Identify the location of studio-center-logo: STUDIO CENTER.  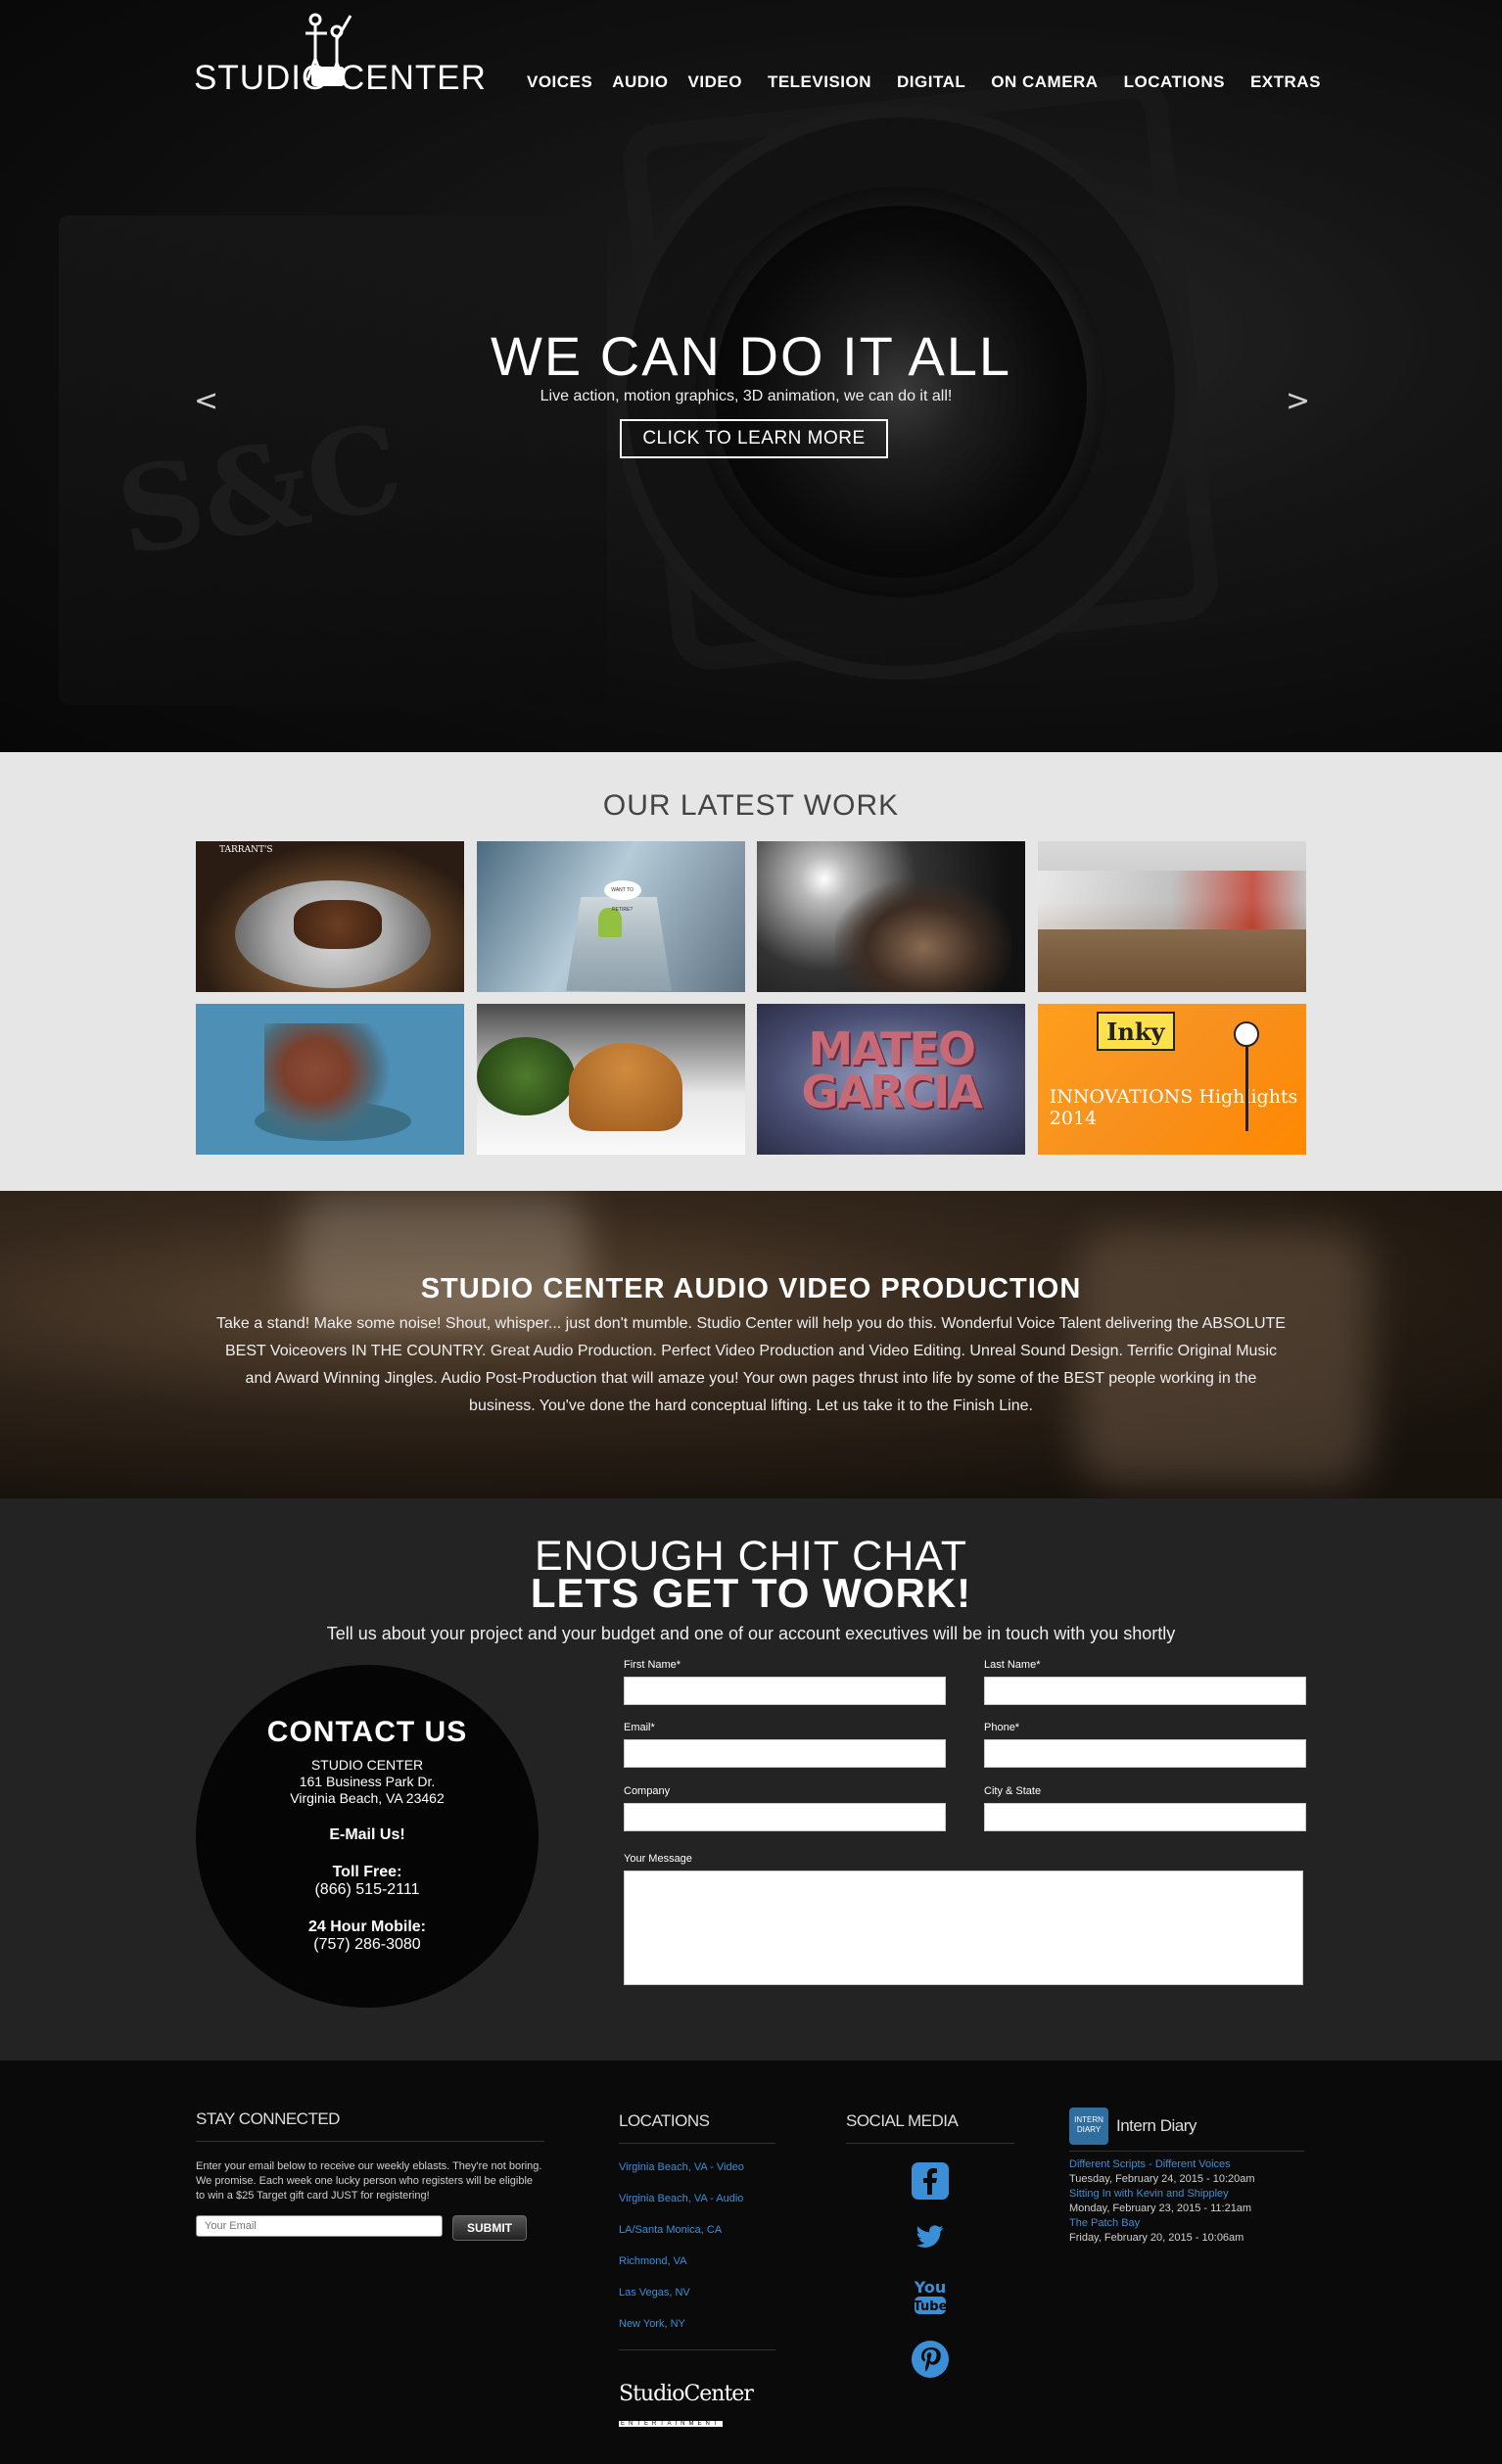
(340, 54).